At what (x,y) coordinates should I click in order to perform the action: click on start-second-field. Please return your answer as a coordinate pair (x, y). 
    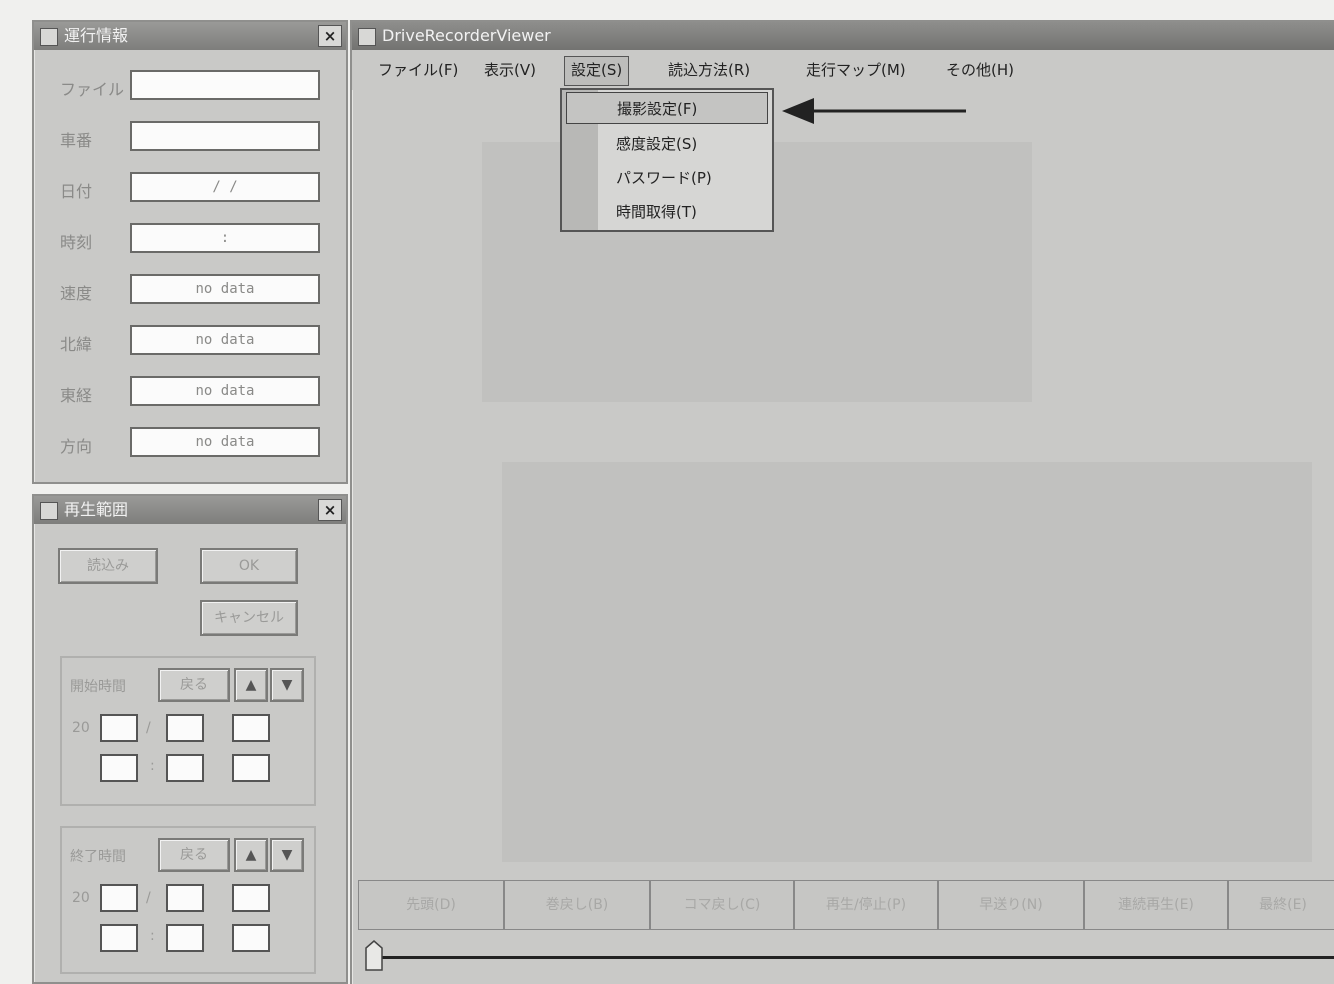
    Looking at the image, I should click on (251, 768).